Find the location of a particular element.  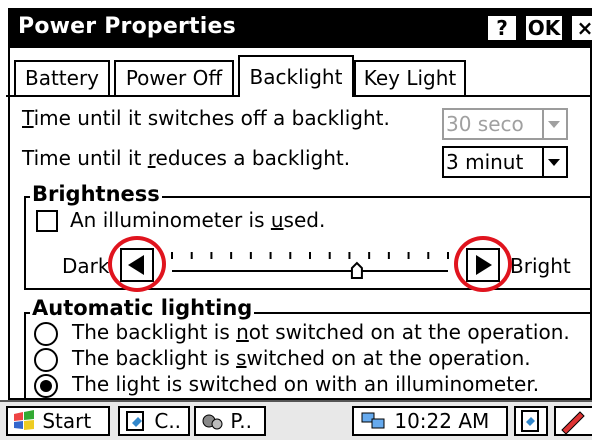

start-button: Start is located at coordinates (58, 421).